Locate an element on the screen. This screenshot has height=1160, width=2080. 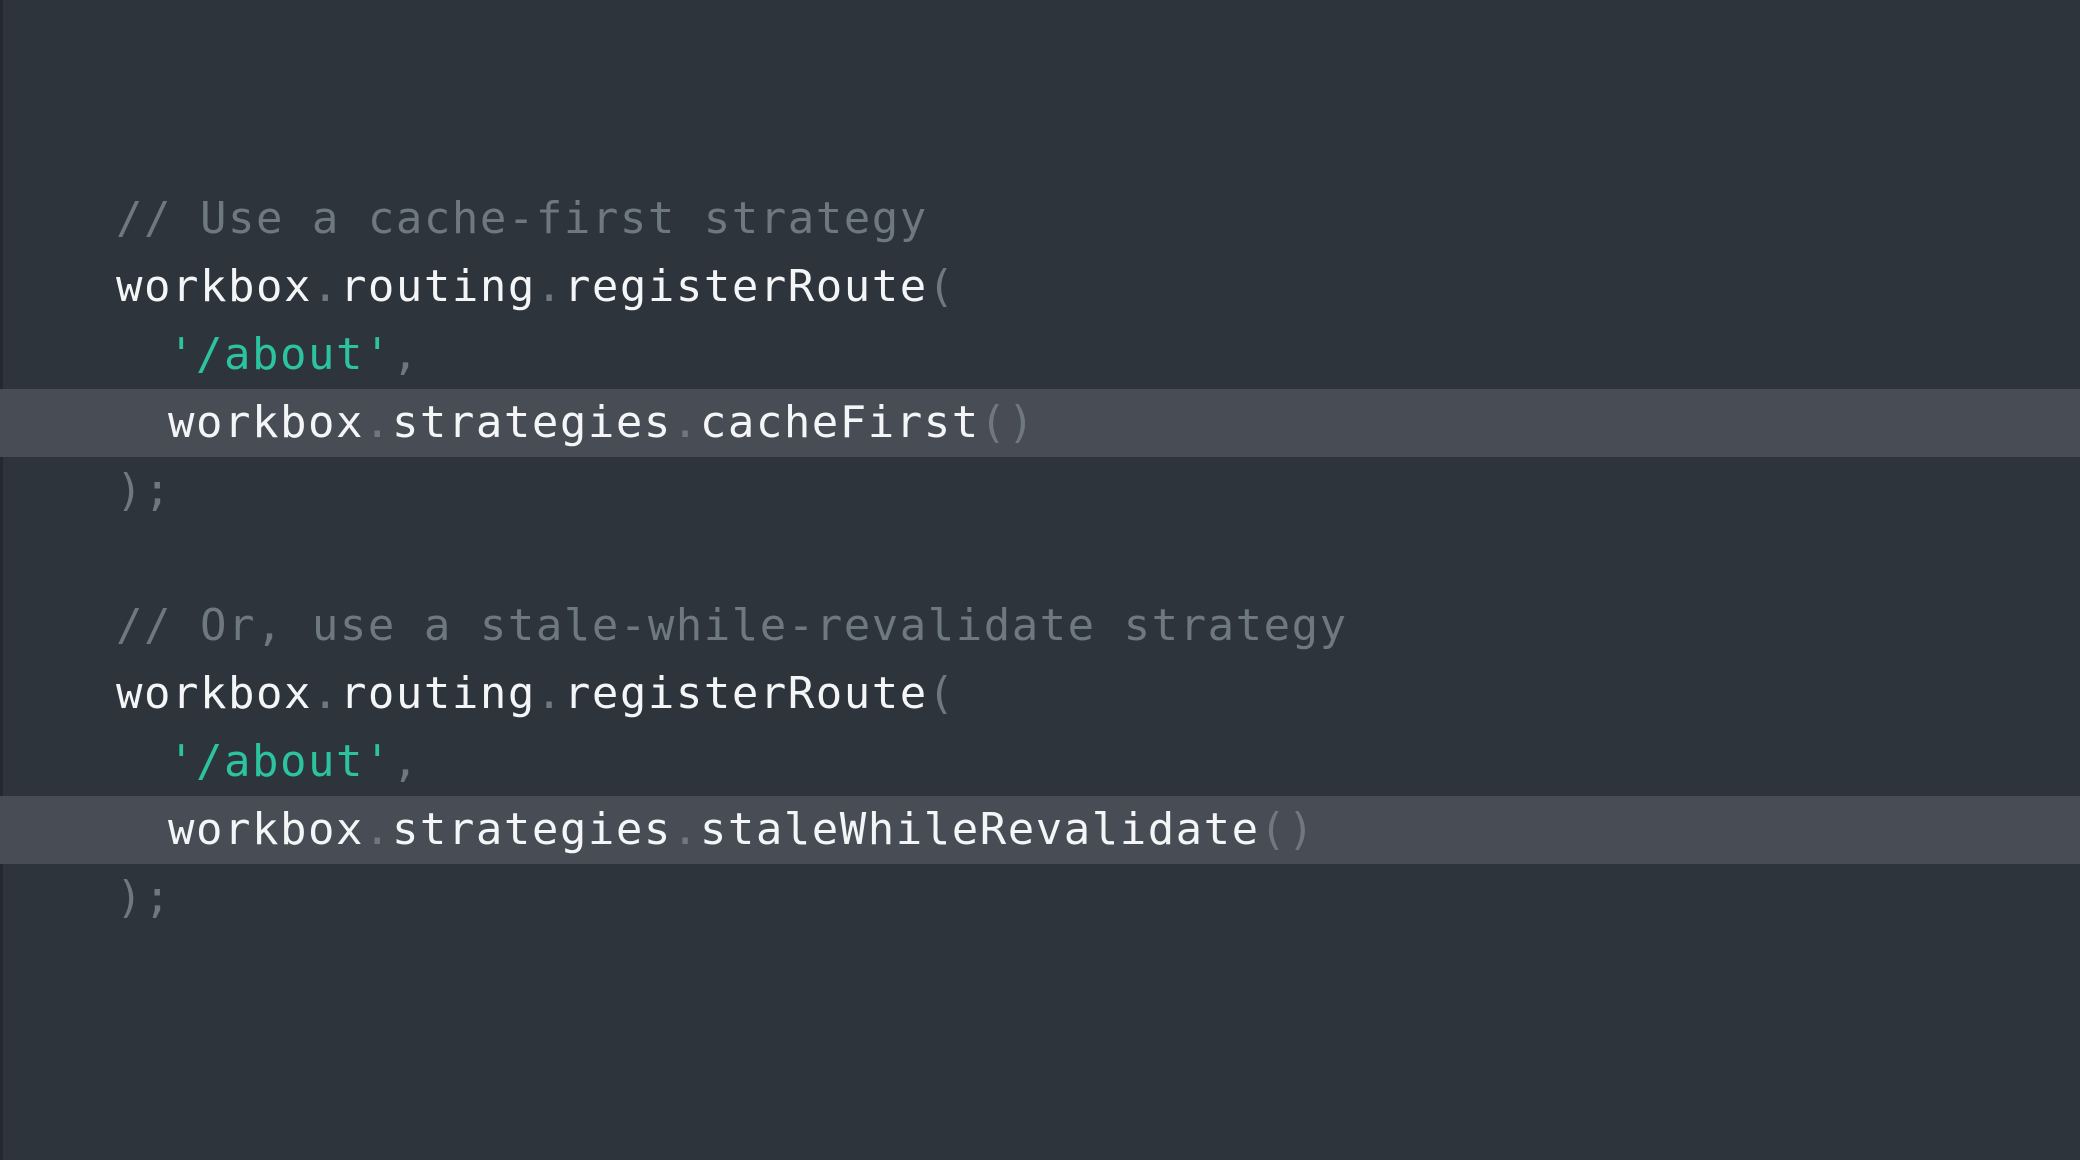
left-edge-divider is located at coordinates (1, 580).